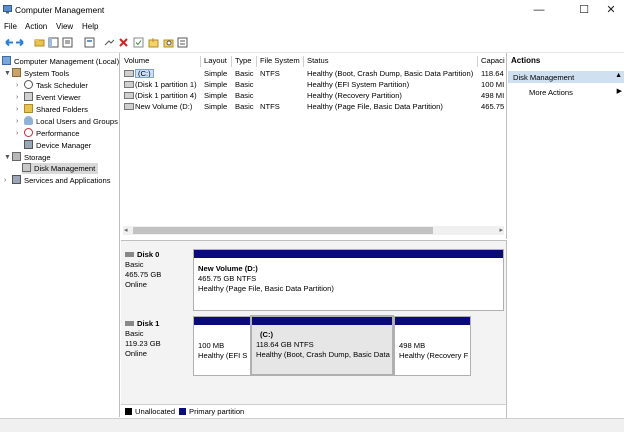  I want to click on column-header-volume: Volume, so click(161, 61).